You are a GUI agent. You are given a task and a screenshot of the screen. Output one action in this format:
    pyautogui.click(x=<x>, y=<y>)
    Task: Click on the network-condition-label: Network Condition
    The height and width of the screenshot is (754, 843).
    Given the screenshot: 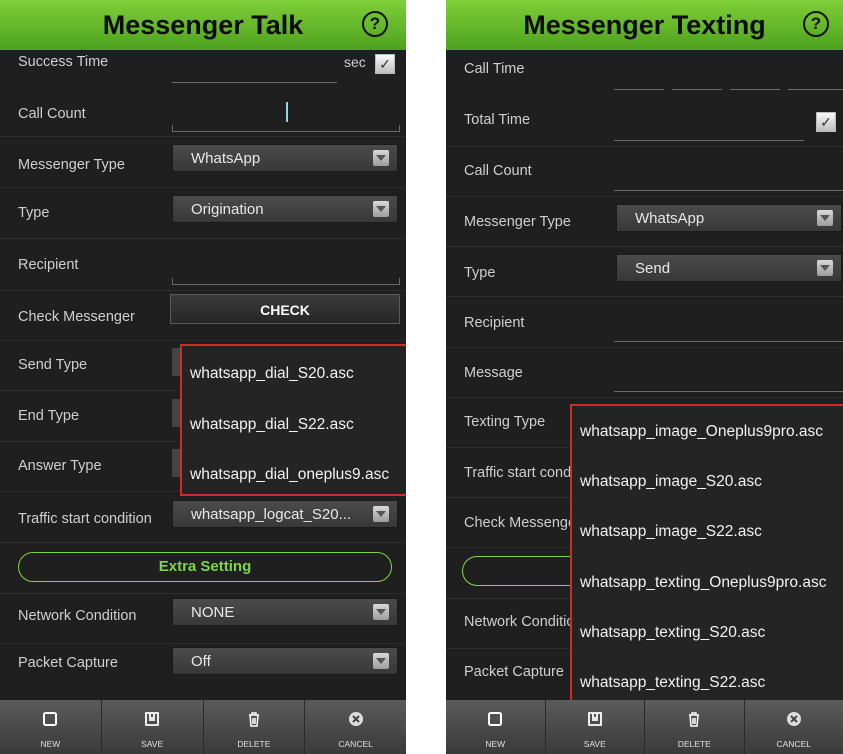 What is the action you would take?
    pyautogui.click(x=77, y=616)
    